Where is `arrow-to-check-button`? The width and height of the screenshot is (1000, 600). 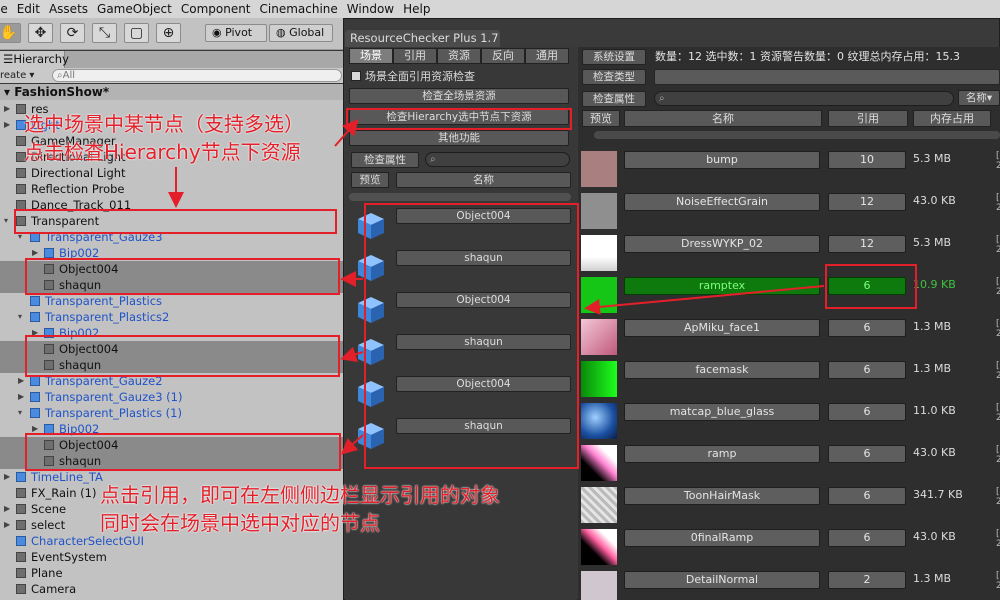
arrow-to-check-button is located at coordinates (346, 132).